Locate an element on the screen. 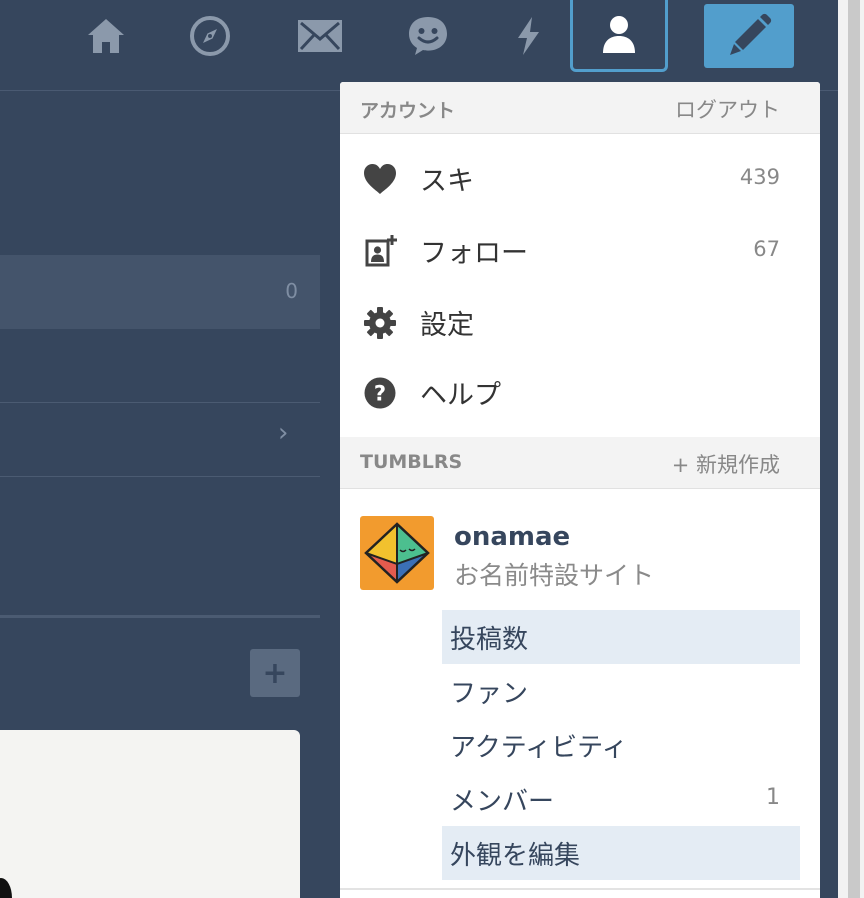 The height and width of the screenshot is (898, 864). left-row-count: 0 is located at coordinates (291, 291).